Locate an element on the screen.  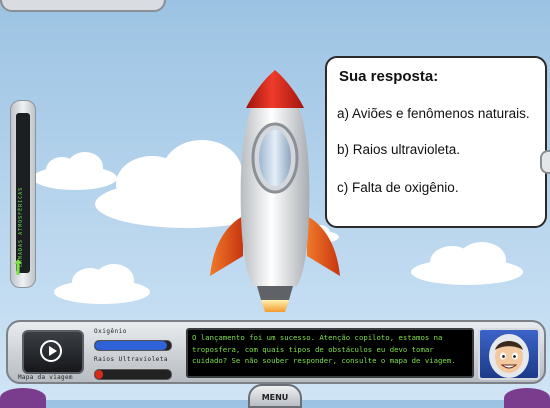
atmosphere-gauge: CAMADAS ATMOSFÉRICAS is located at coordinates (23, 194).